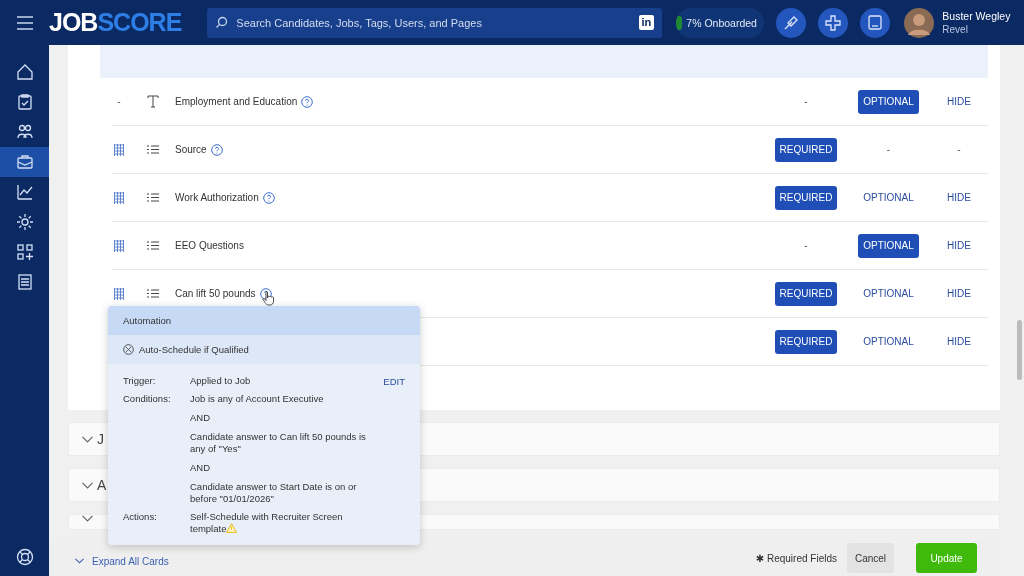 This screenshot has height=576, width=1024. Describe the element at coordinates (257, 399) in the screenshot. I see `rule-text: Job is any of Account Executive` at that location.